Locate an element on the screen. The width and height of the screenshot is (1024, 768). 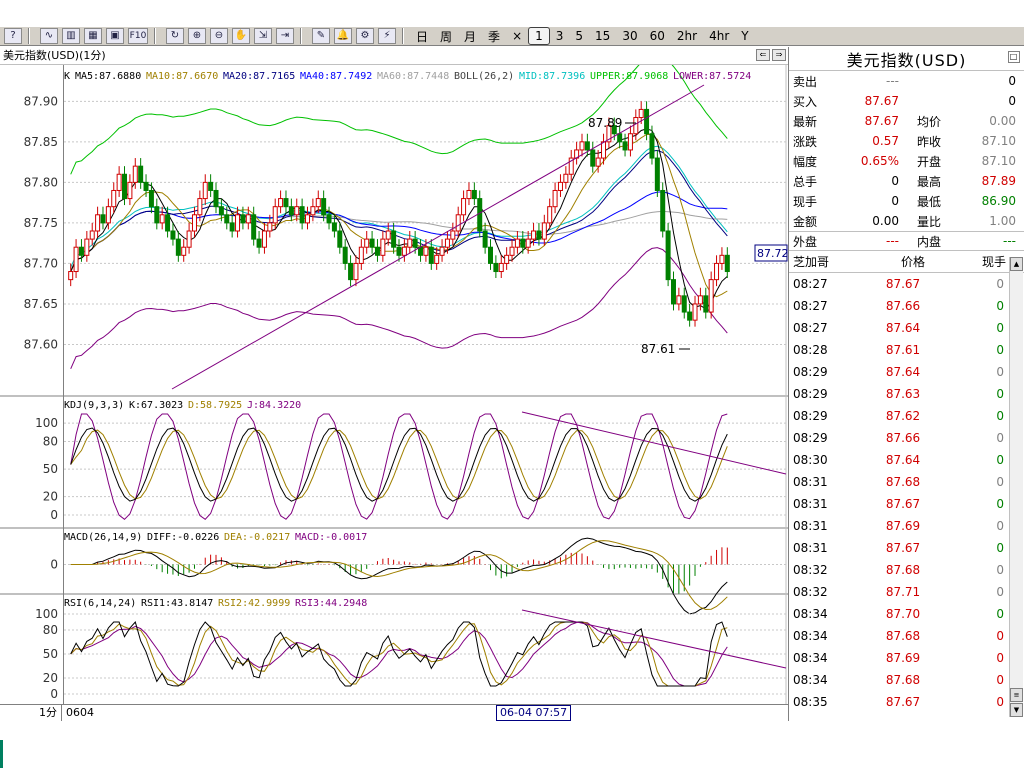
period-button-季: 季 is located at coordinates (494, 36).